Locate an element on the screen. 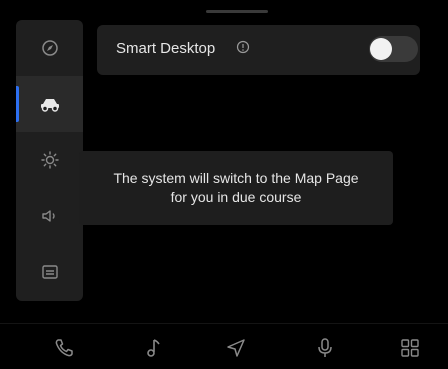 The image size is (448, 369). navigation-button is located at coordinates (236, 350).